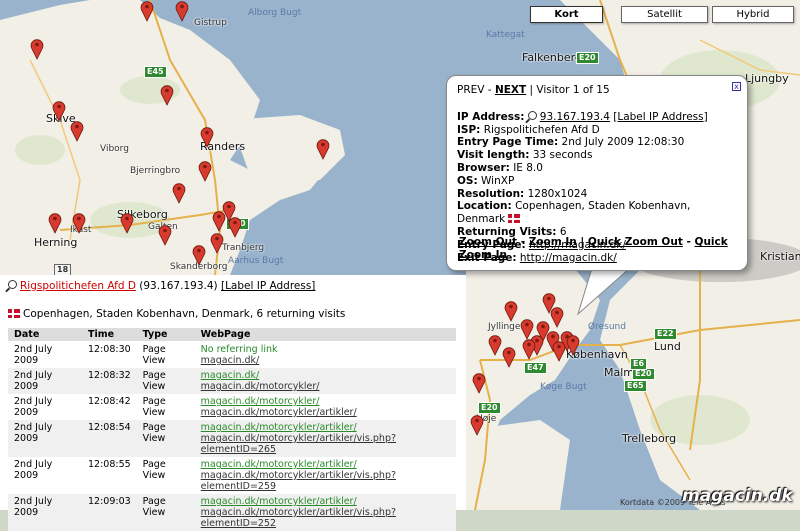  I want to click on referrer-link: magacin.dk/motorcykler/, so click(325, 401).